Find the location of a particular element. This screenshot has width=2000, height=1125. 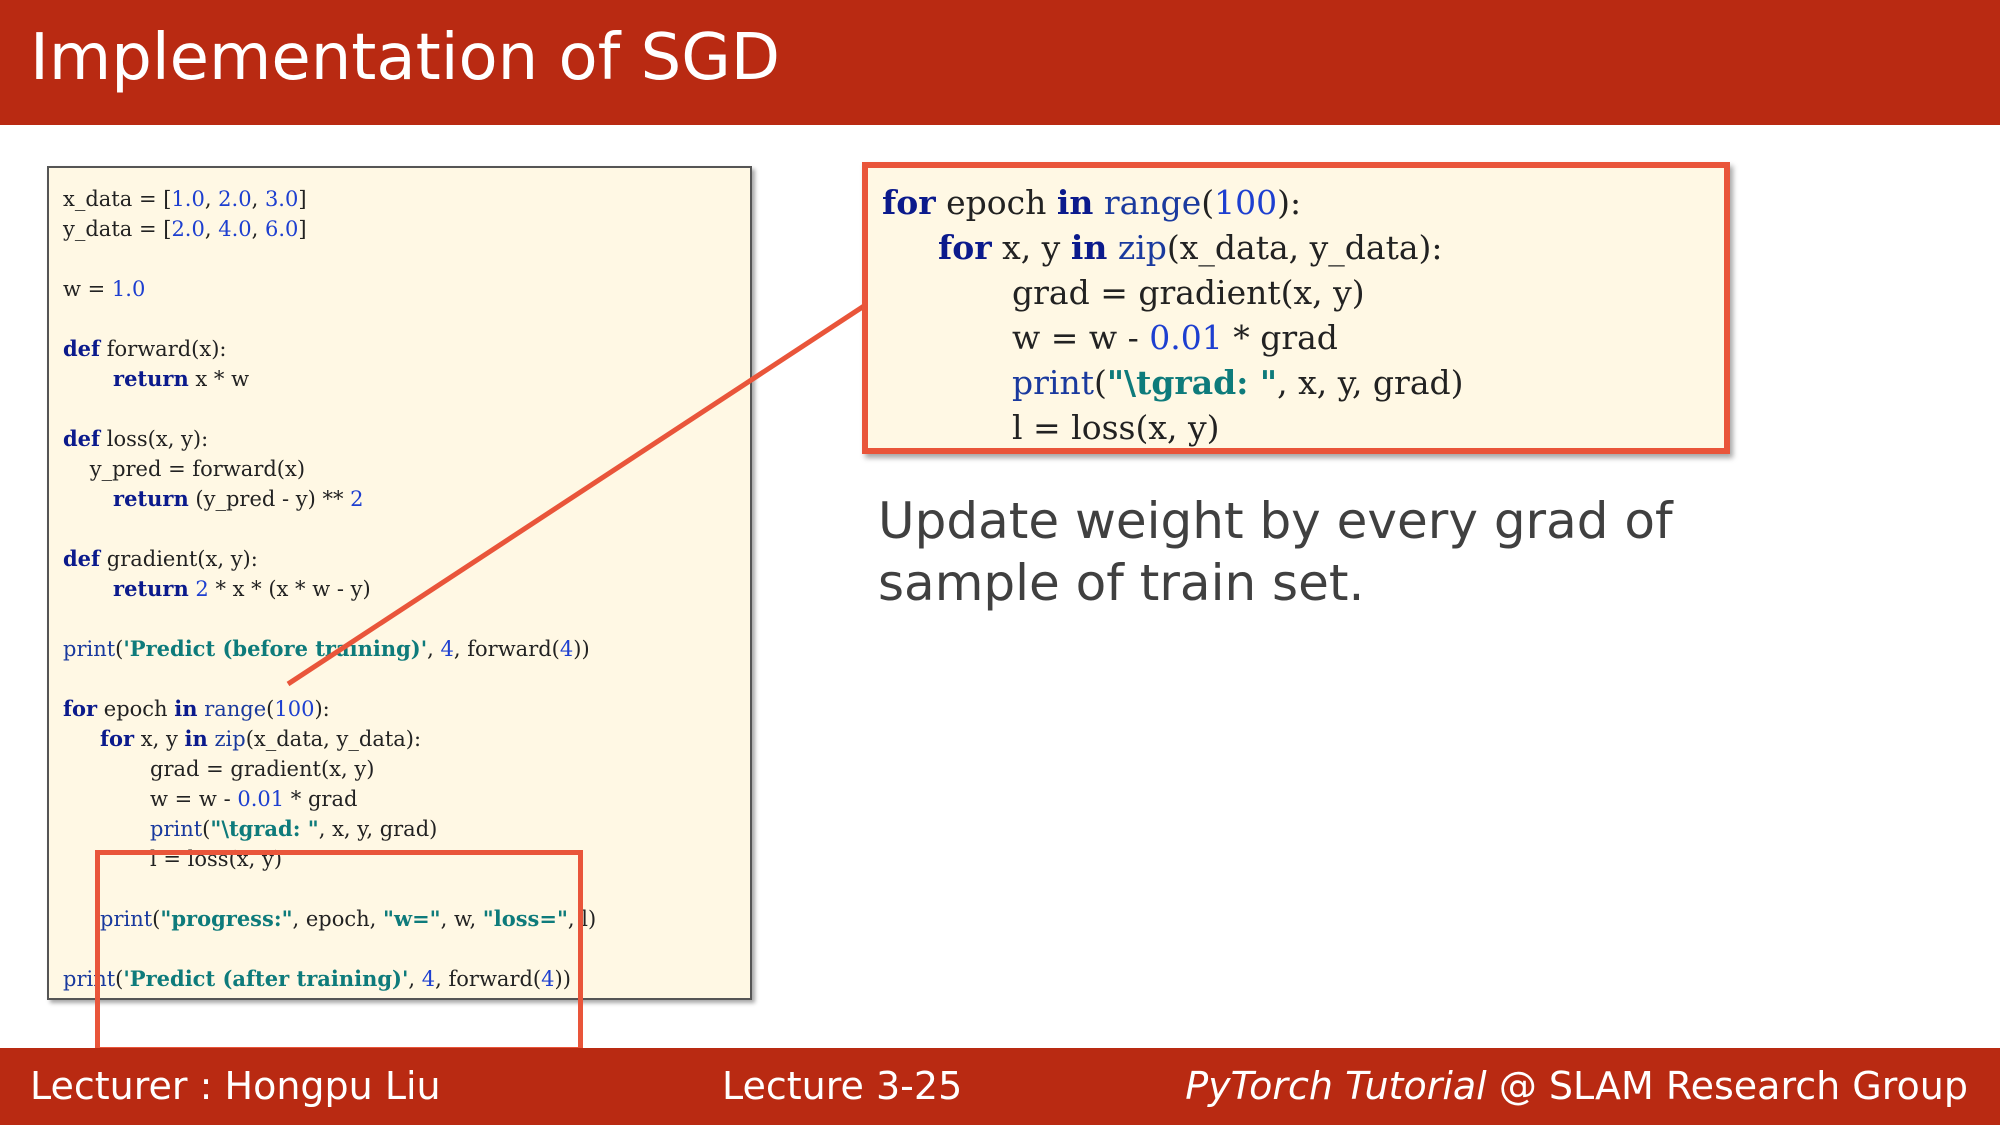

slide-title: Implementation of SGD is located at coordinates (405, 58).